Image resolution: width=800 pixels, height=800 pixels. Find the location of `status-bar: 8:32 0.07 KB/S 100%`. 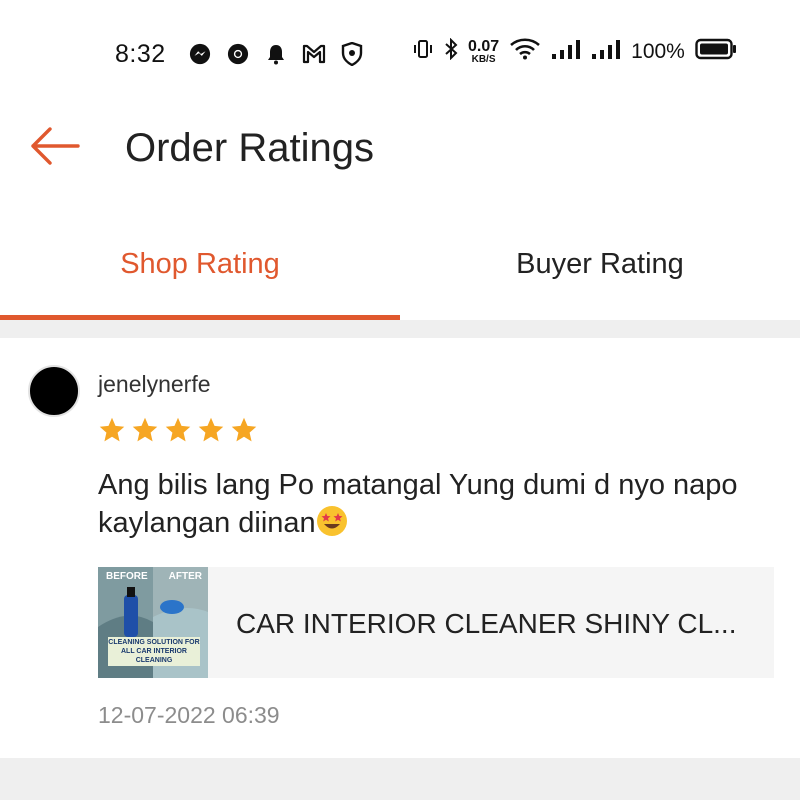

status-bar: 8:32 0.07 KB/S 100% is located at coordinates (400, 55).